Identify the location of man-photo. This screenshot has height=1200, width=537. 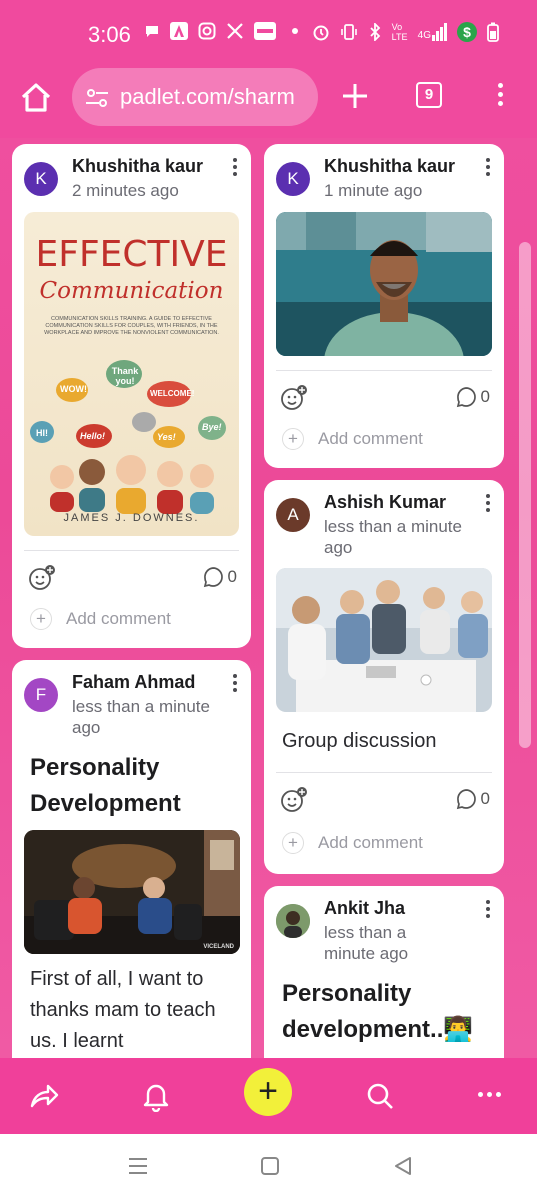
(384, 284).